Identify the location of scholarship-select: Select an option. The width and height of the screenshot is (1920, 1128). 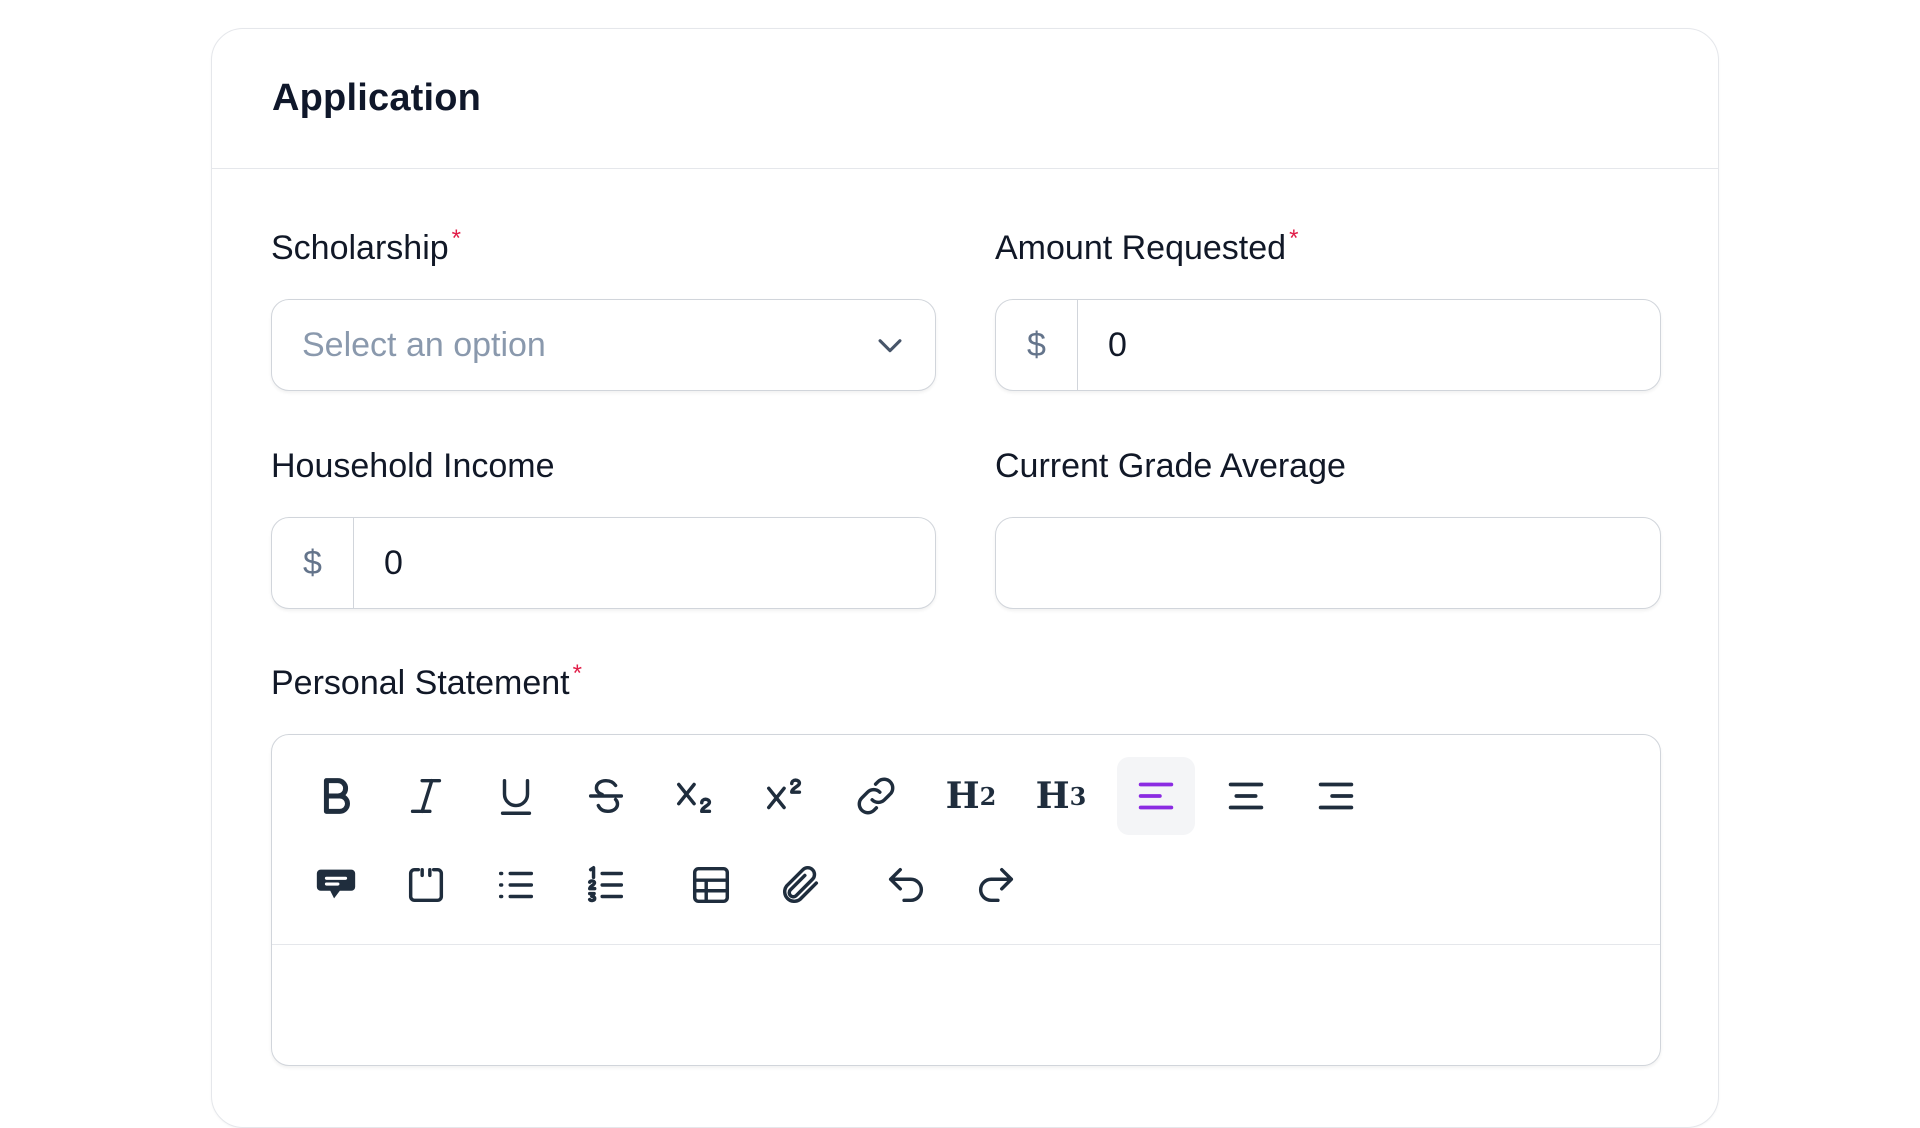
(603, 345).